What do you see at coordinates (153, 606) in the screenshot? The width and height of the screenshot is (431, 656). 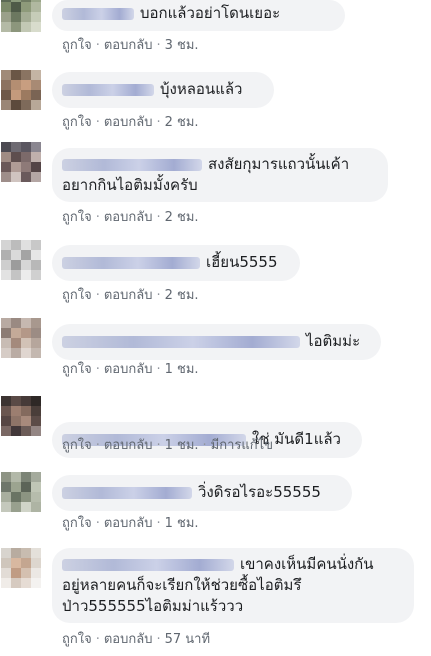 I see `comment-text-line3: ป่าว555555ไอติมม่าแร้ววว` at bounding box center [153, 606].